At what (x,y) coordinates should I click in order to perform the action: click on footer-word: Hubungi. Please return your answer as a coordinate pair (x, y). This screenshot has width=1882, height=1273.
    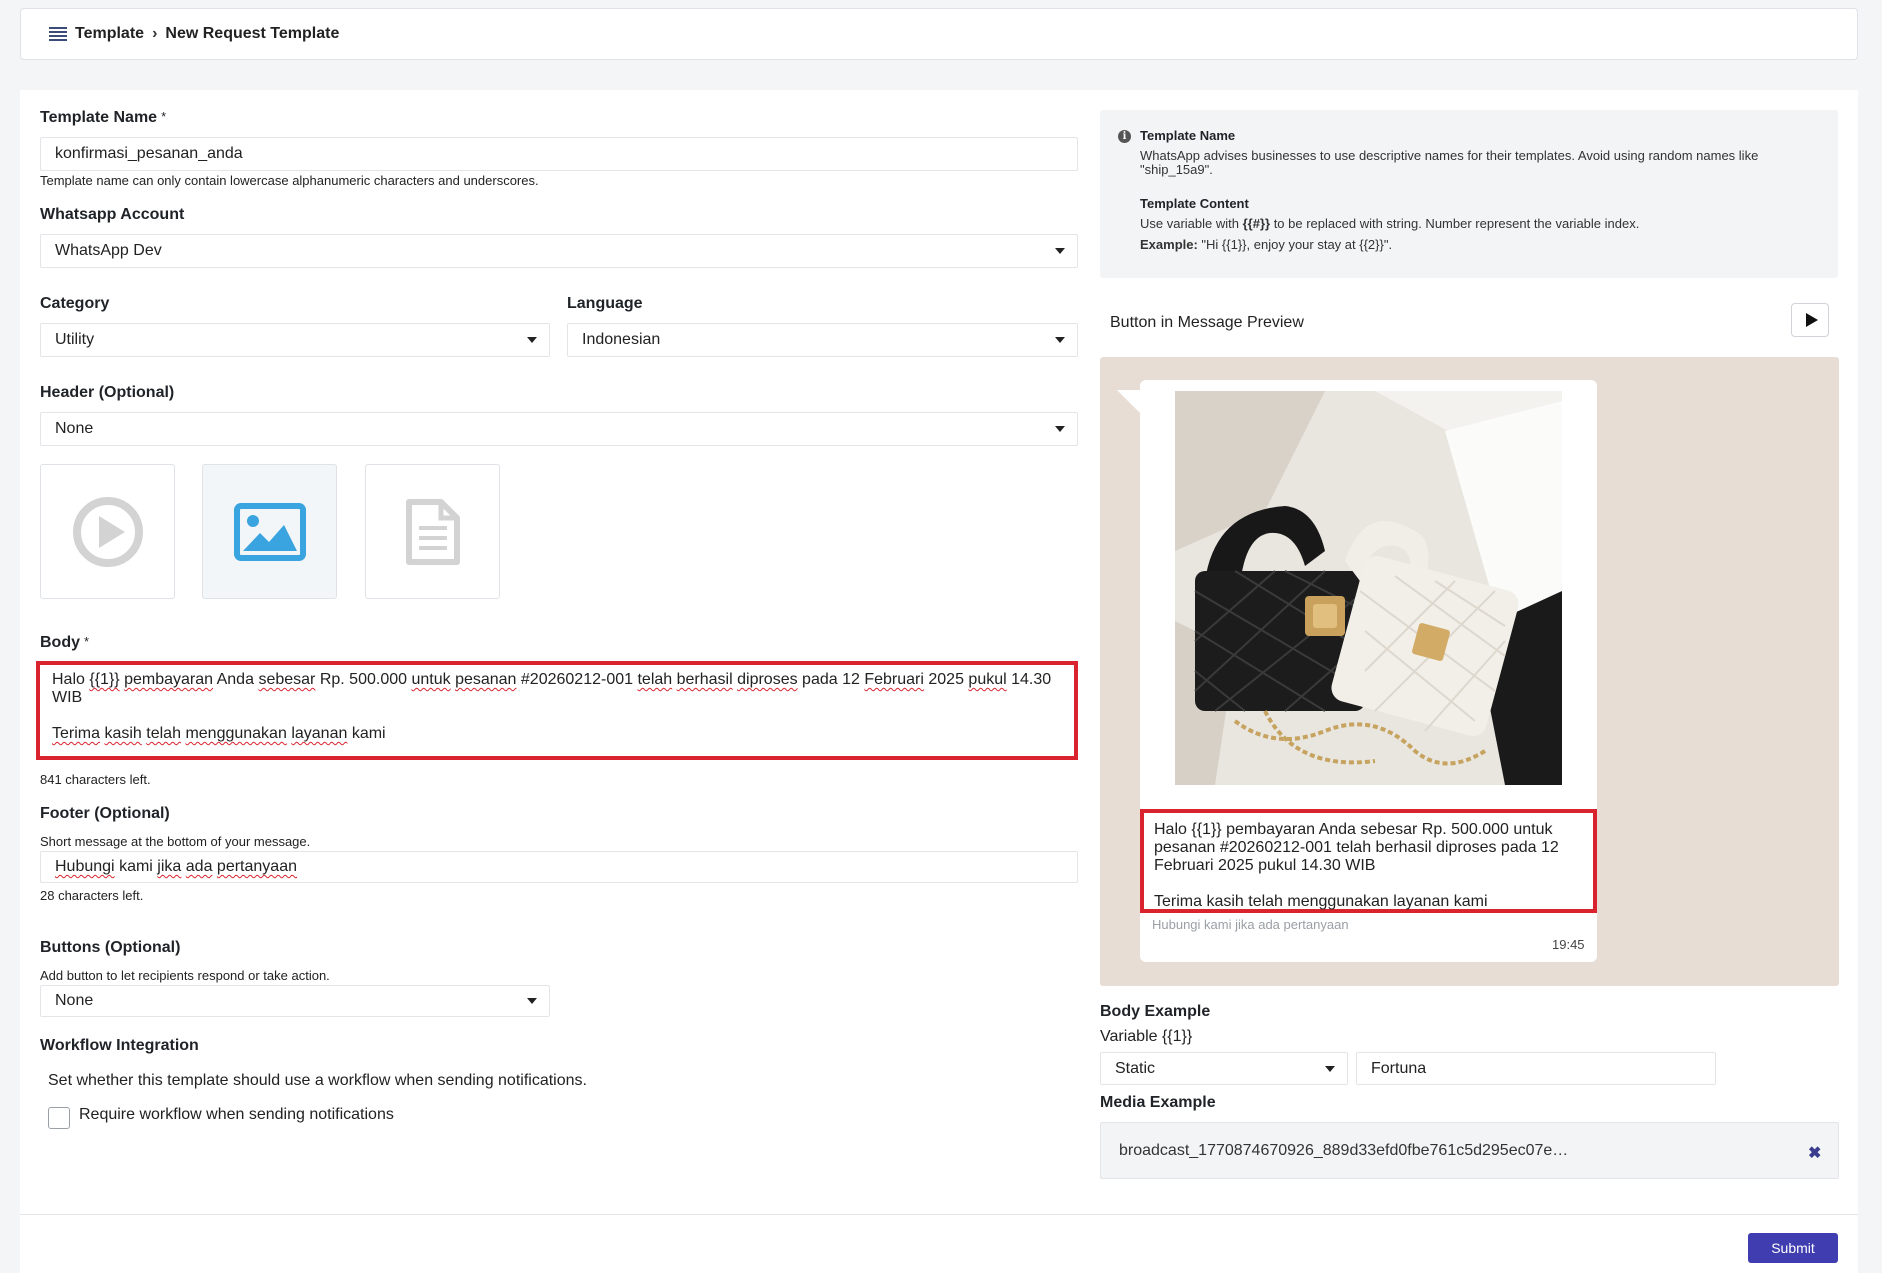
    Looking at the image, I should click on (85, 866).